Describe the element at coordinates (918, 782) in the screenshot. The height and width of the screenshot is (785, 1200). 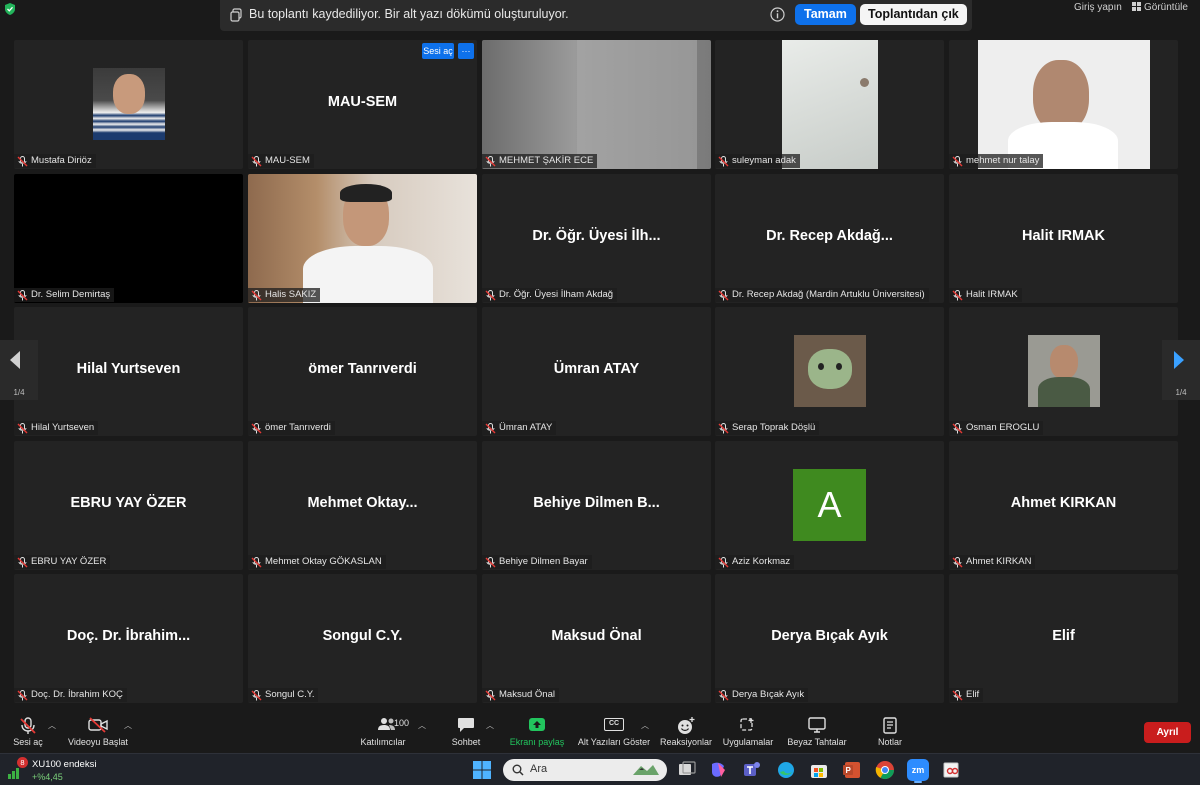
I see `zoom-active-indicator` at that location.